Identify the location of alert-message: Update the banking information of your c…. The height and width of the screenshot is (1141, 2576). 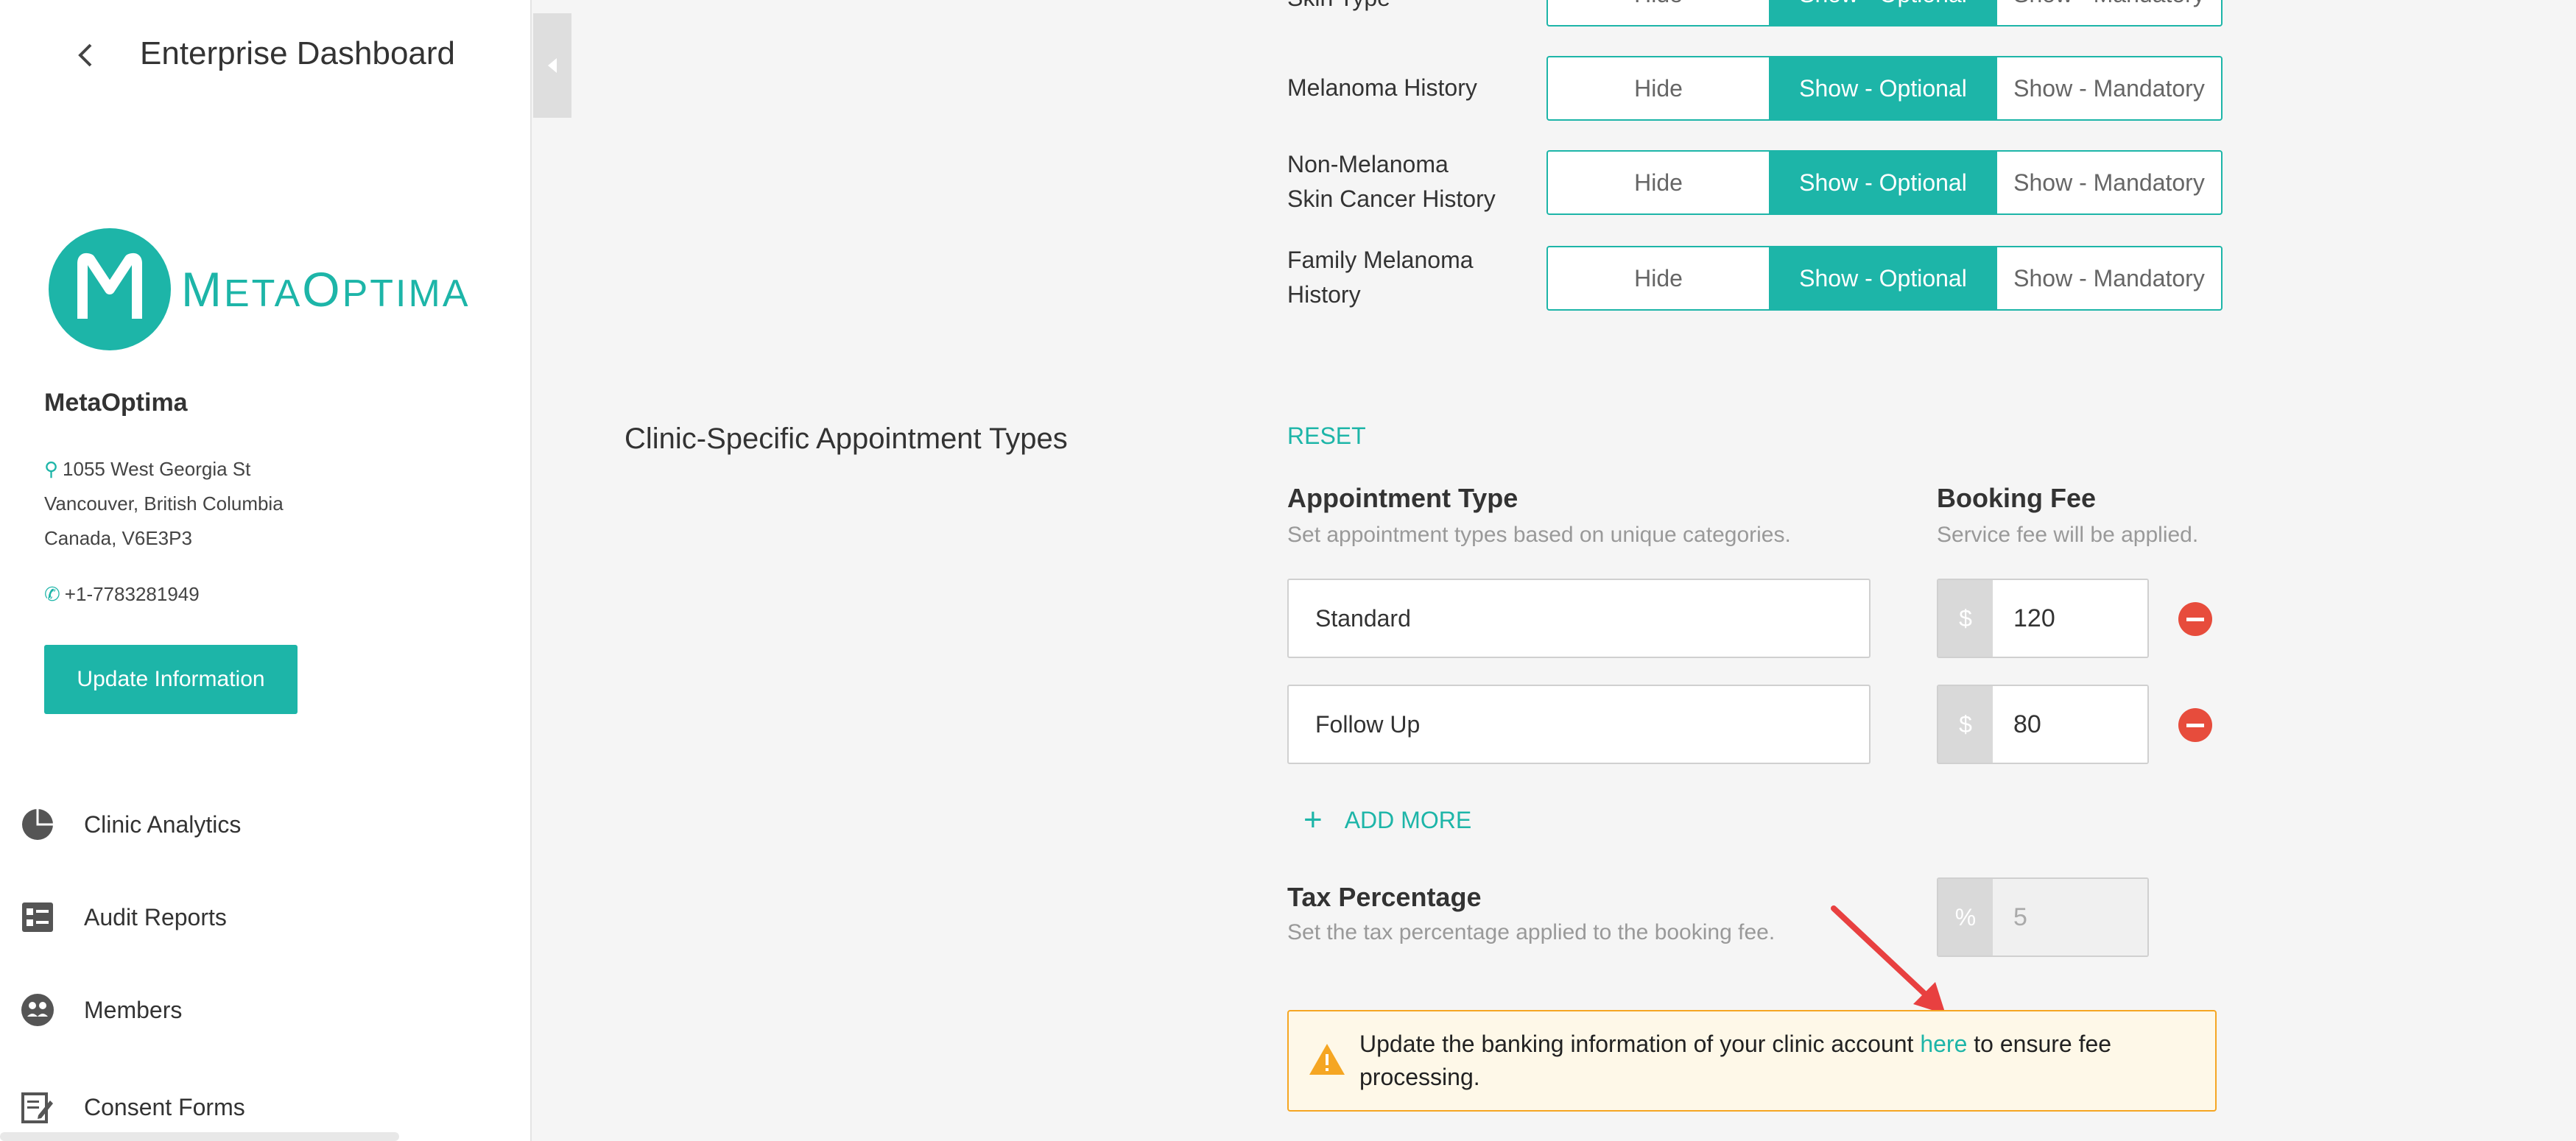
(1735, 1060).